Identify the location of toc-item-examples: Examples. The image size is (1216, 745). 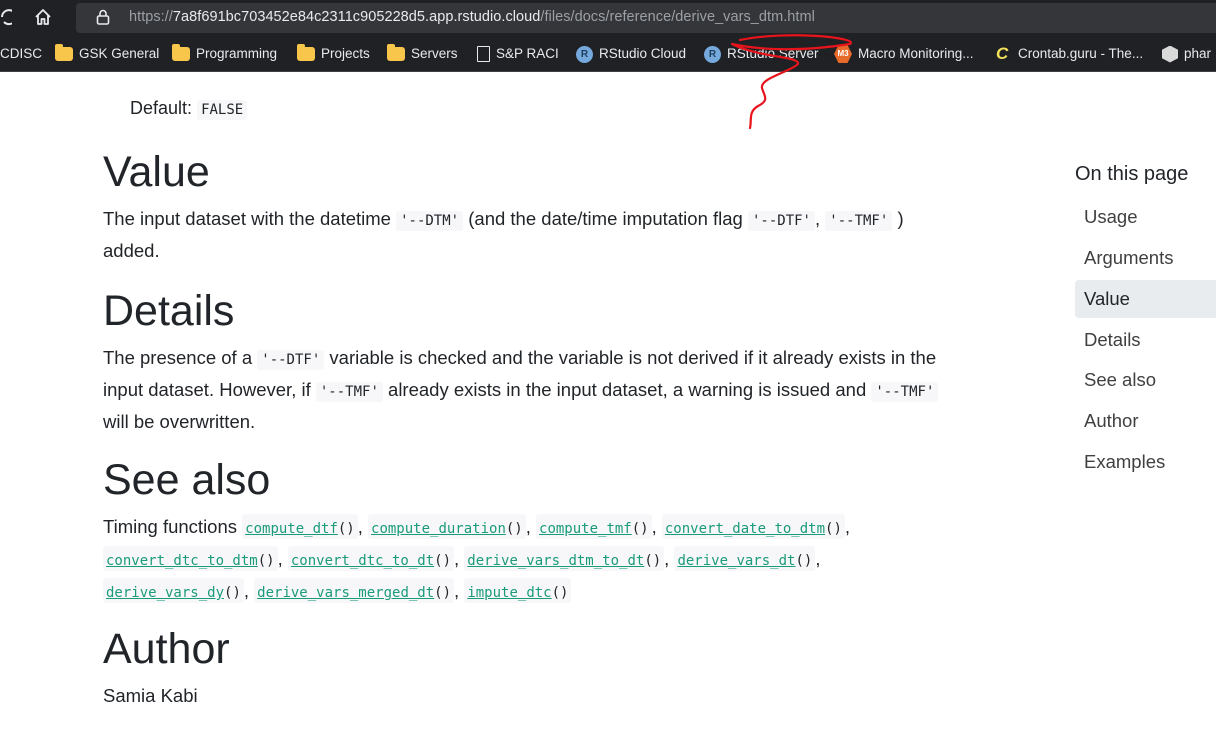
(1145, 462).